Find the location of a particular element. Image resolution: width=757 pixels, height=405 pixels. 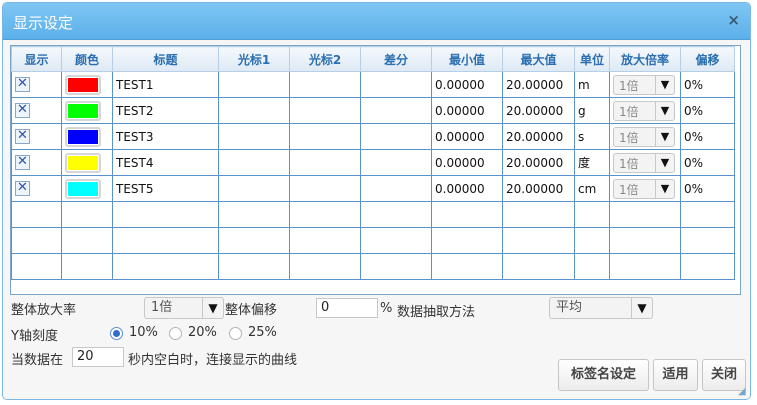

column-header-max: 最大值 is located at coordinates (538, 59).